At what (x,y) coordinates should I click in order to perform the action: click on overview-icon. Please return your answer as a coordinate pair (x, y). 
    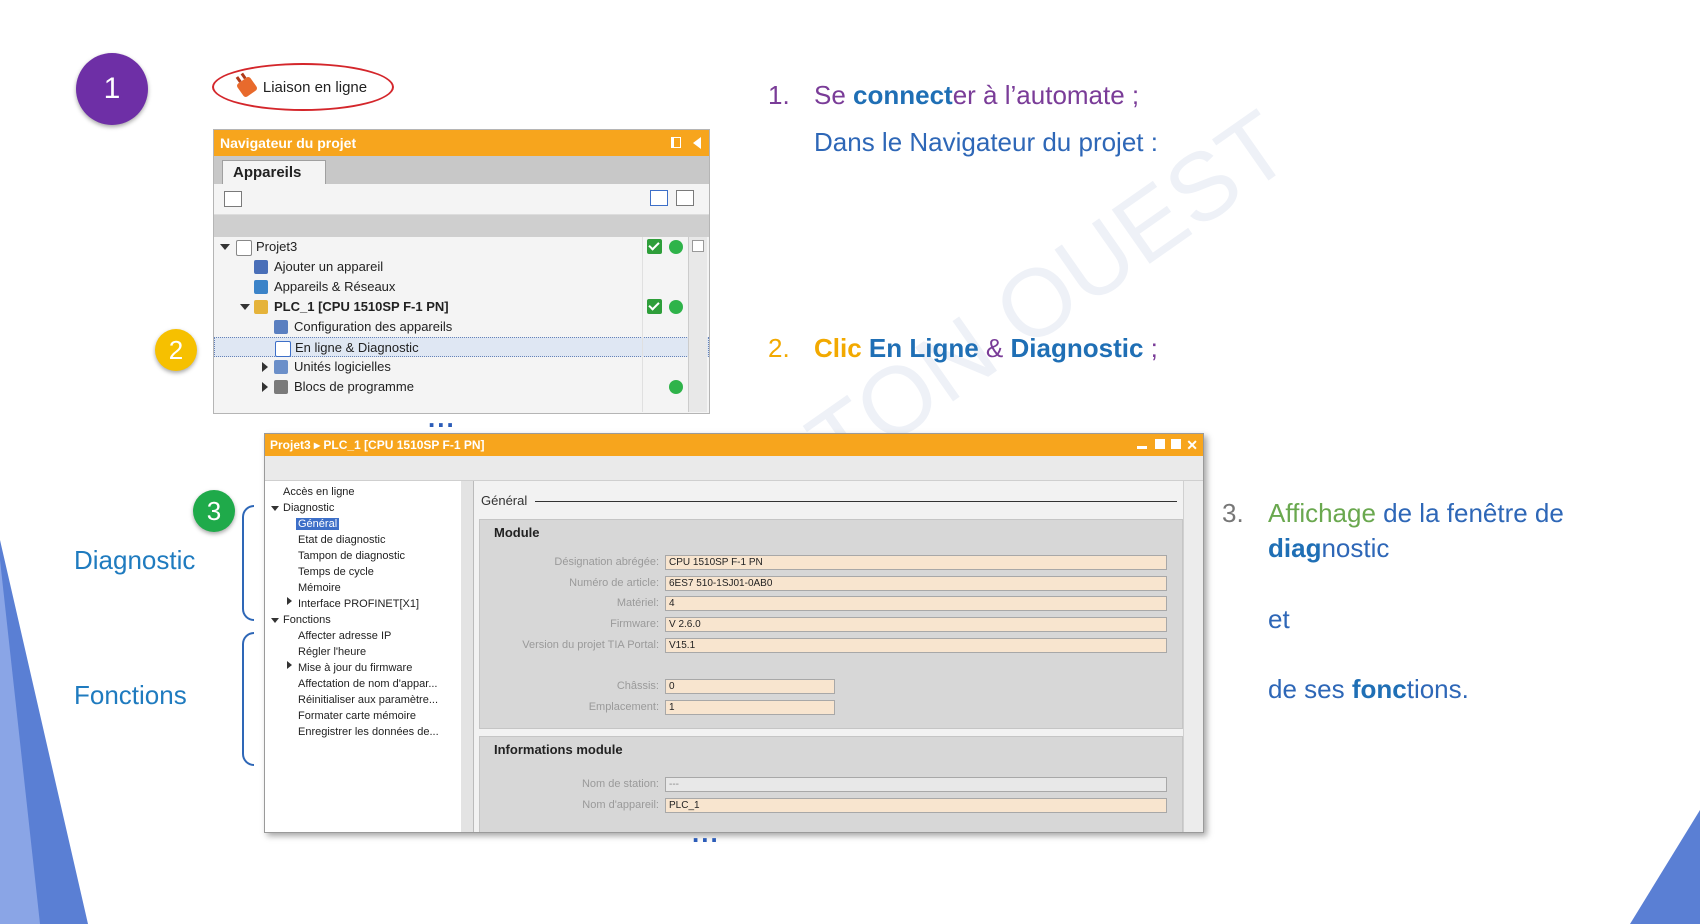
    Looking at the image, I should click on (659, 198).